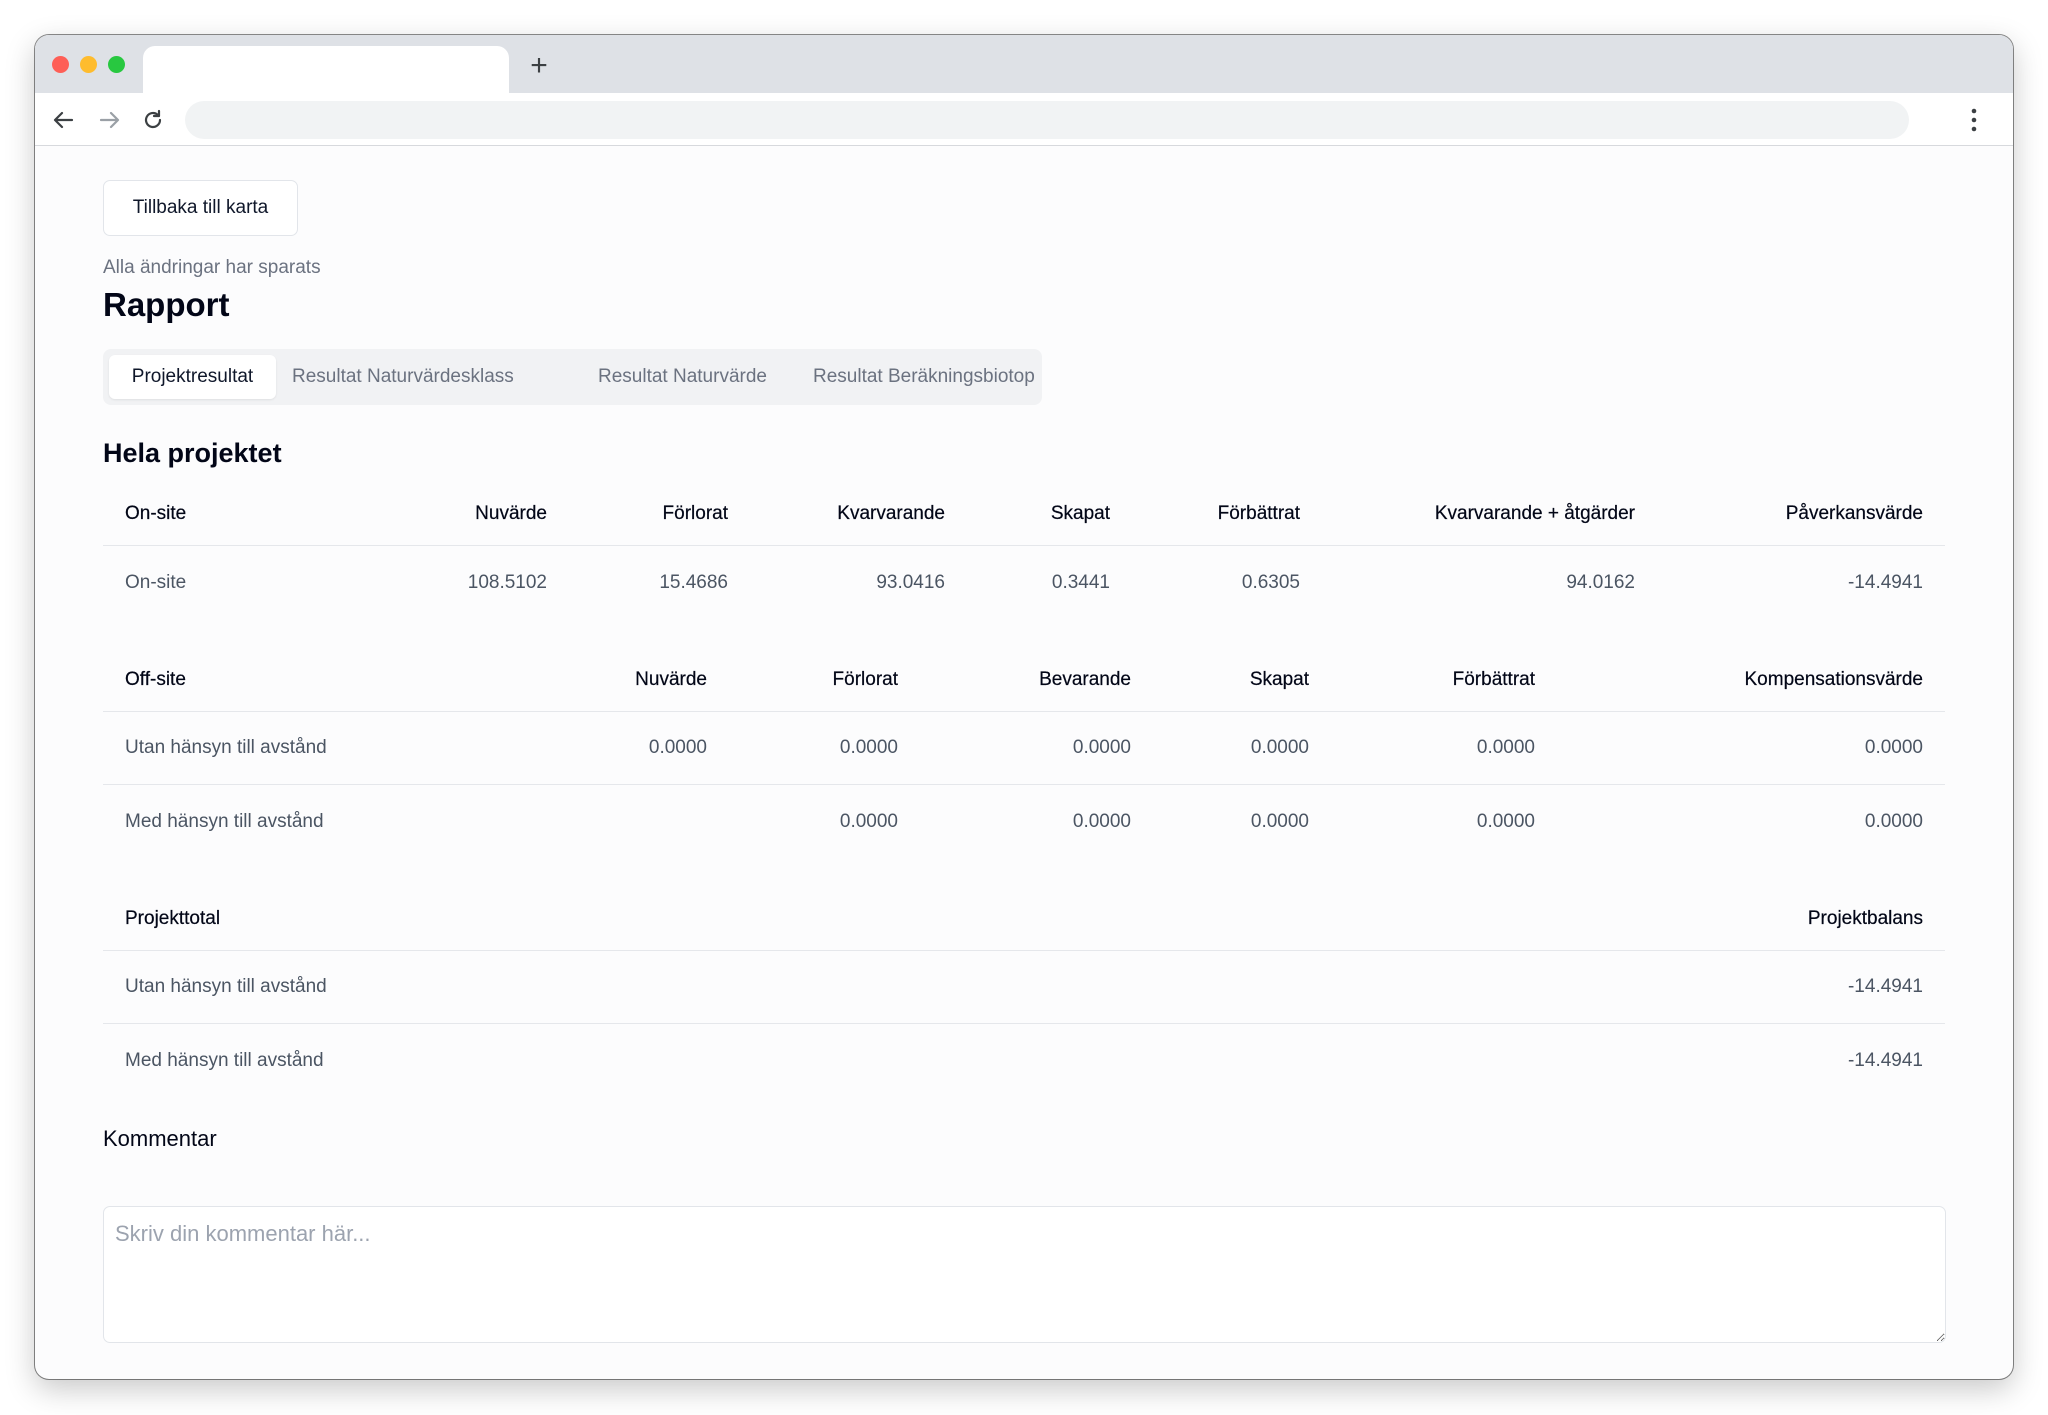 The width and height of the screenshot is (2048, 1415). Describe the element at coordinates (200, 208) in the screenshot. I see `back-to-map-button: Tillbaka till karta` at that location.